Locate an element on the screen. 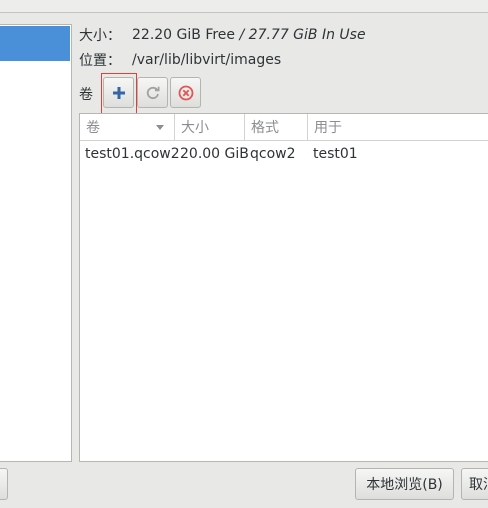  delete-icon is located at coordinates (185, 92).